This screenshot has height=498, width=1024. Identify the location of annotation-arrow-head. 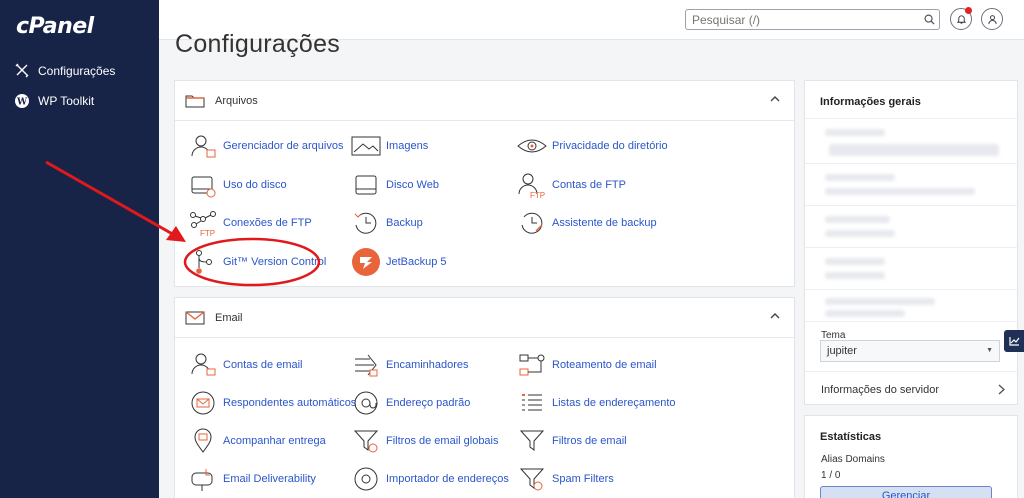
(176, 234).